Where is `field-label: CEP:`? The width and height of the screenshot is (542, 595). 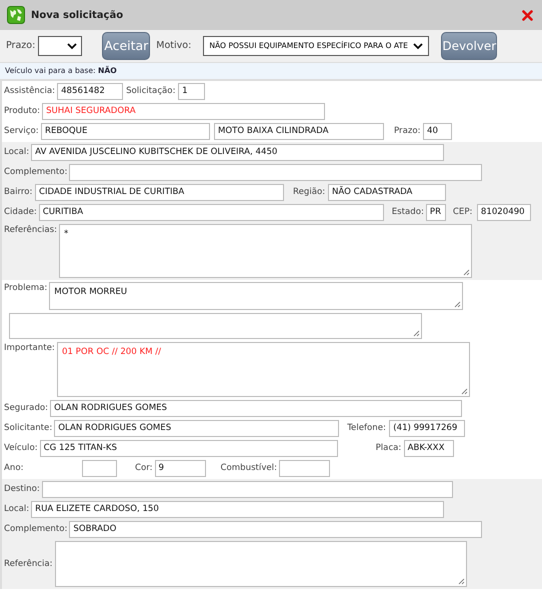
field-label: CEP: is located at coordinates (463, 212).